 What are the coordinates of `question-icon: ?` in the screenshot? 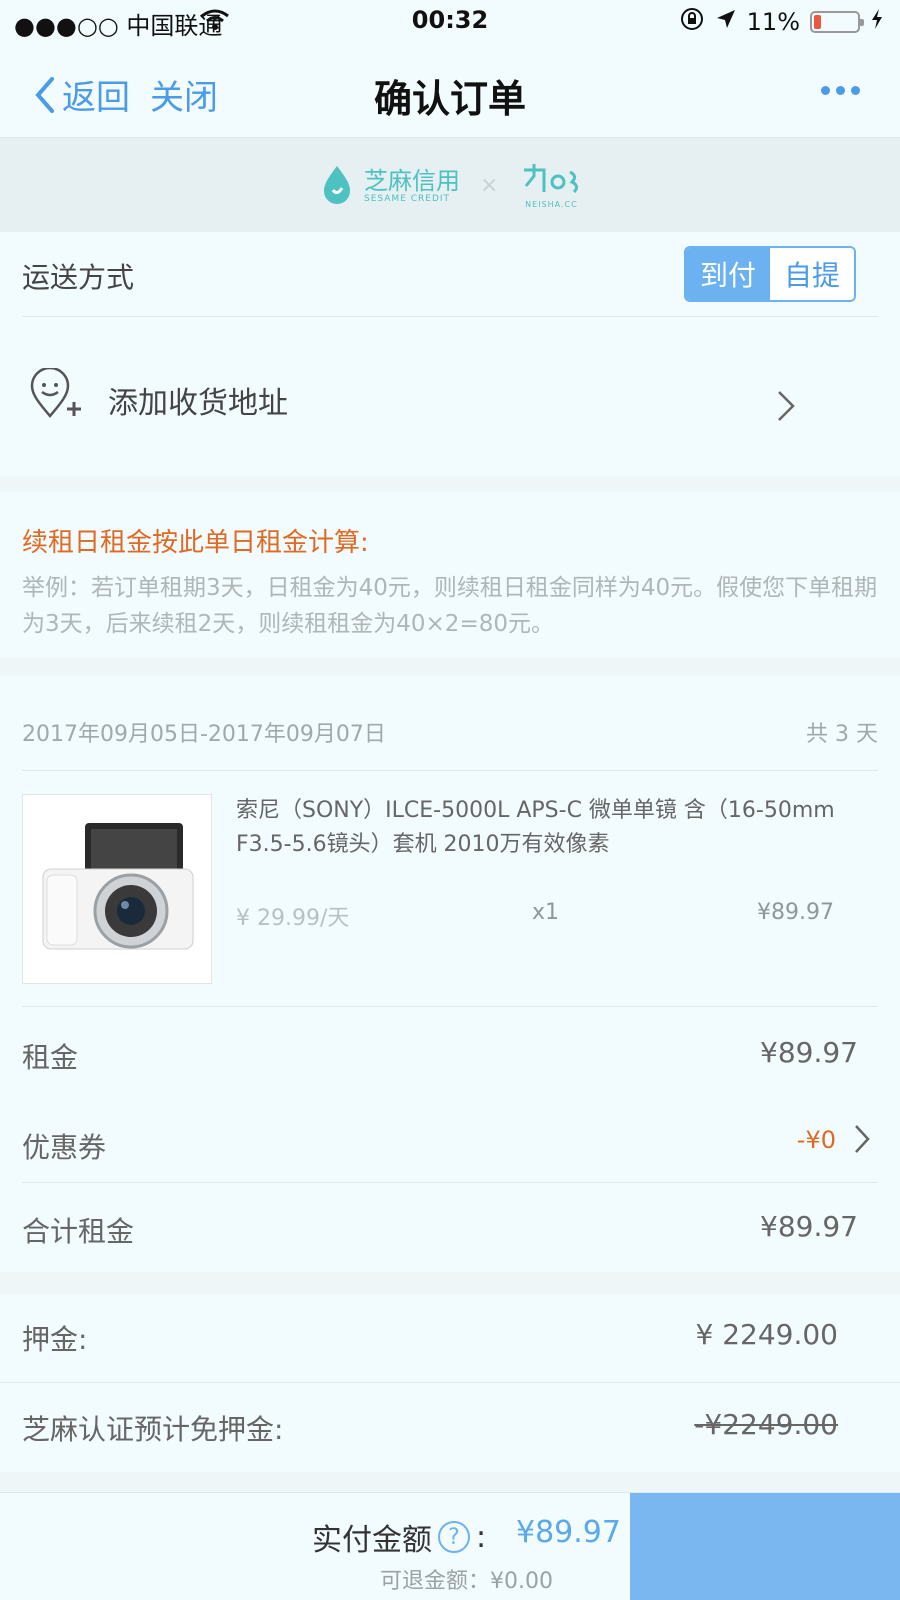 It's located at (454, 1537).